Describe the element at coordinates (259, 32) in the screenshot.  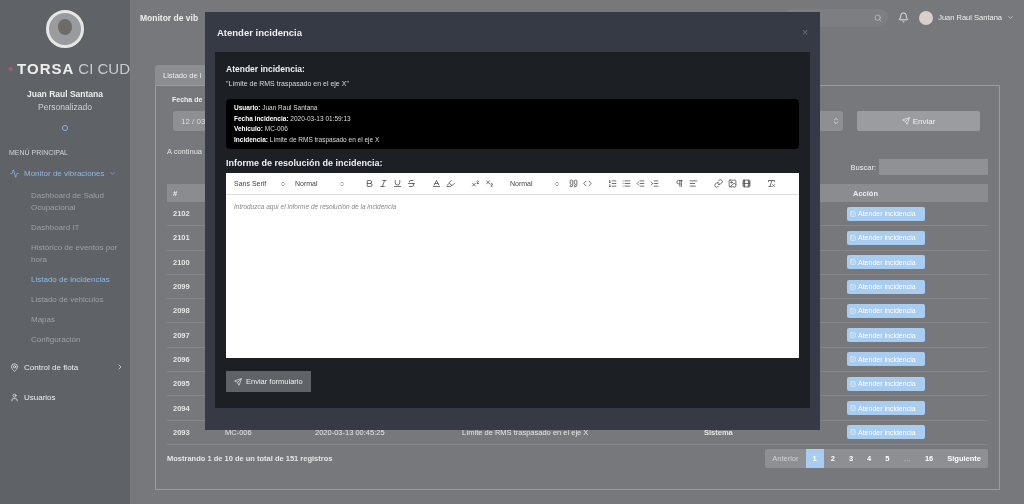
I see `modal-title: Atender incidencia` at that location.